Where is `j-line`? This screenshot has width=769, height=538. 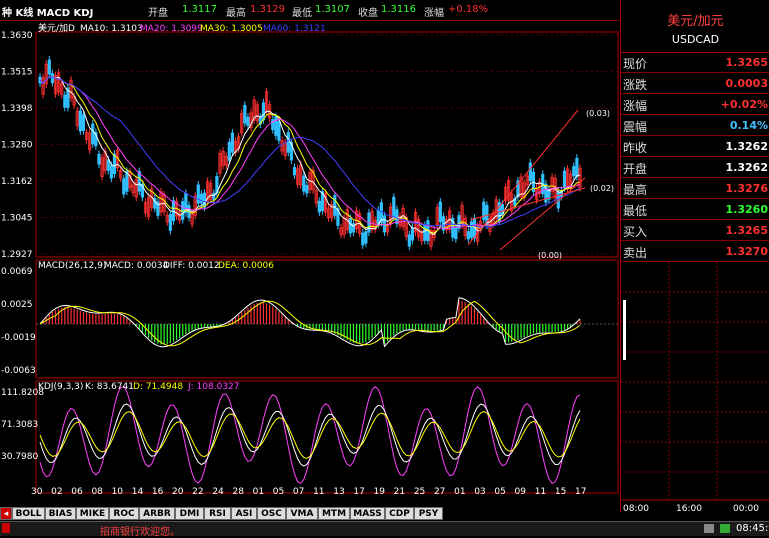
j-line is located at coordinates (310, 435).